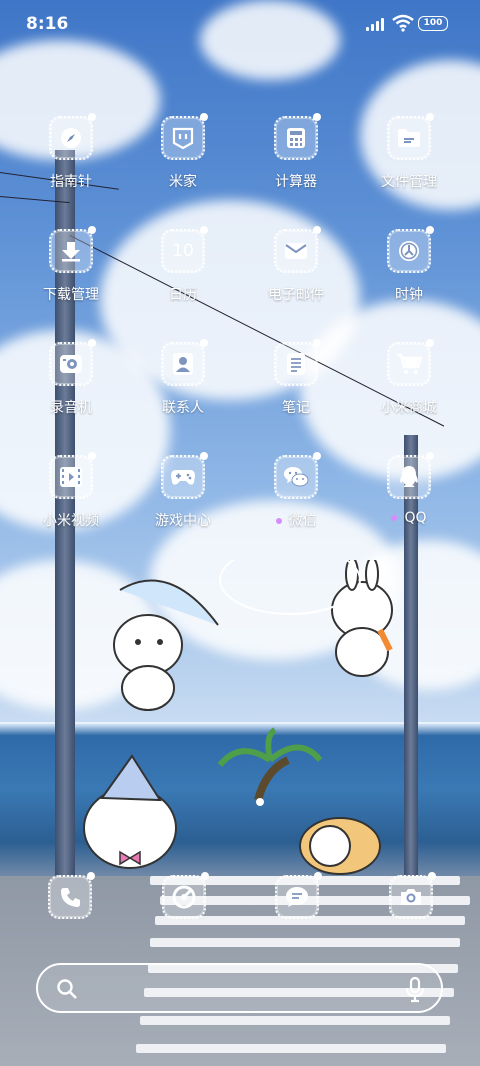 The width and height of the screenshot is (480, 1066). What do you see at coordinates (71, 491) in the screenshot?
I see `app-mi-video: 小米视频` at bounding box center [71, 491].